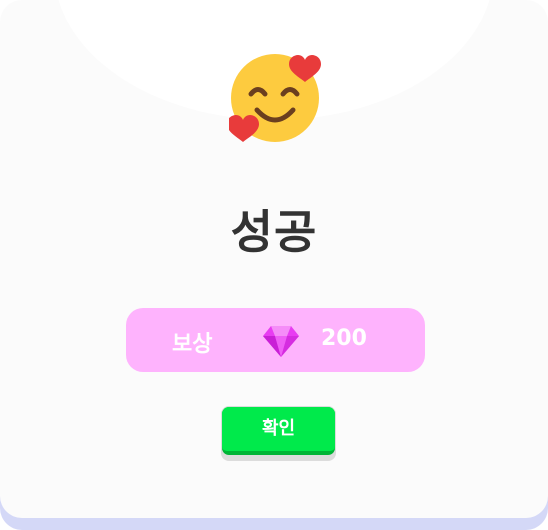  I want to click on gem-icon, so click(281, 341).